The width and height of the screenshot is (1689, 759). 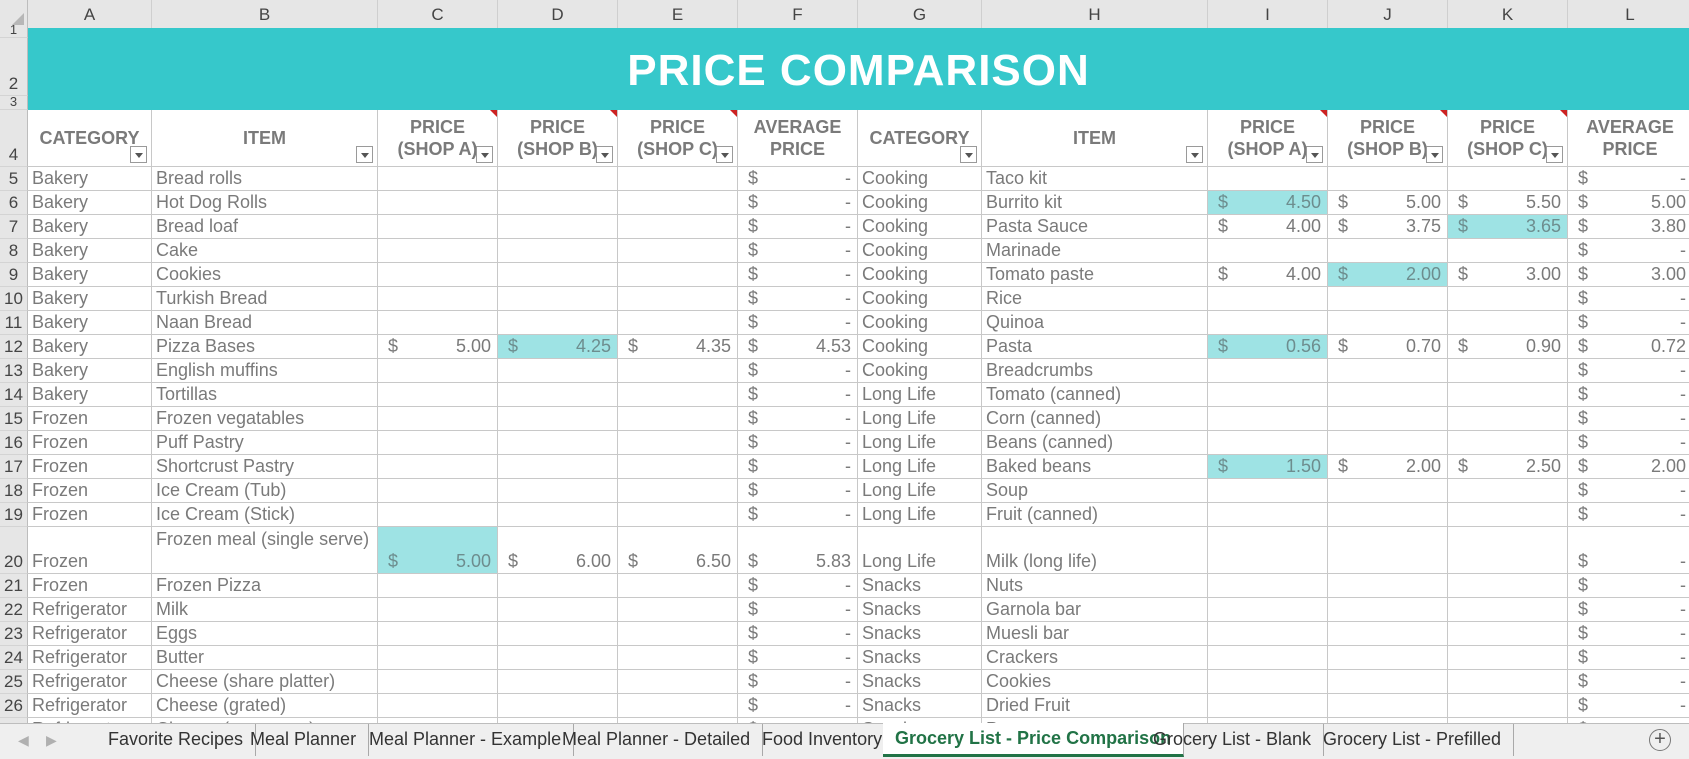 I want to click on item-cell: Soup, so click(x=1095, y=491).